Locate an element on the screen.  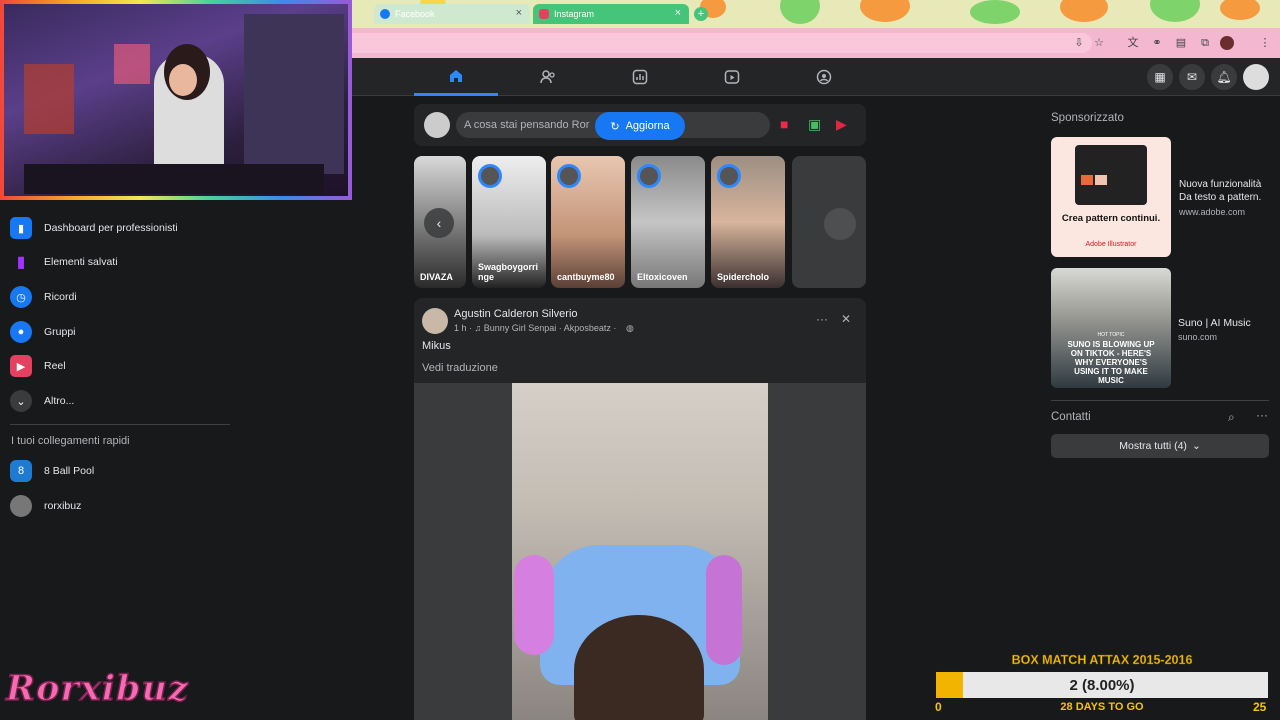
ad-image-adobe: Crea pattern continui. Adobe Illustrator is located at coordinates (1111, 197).